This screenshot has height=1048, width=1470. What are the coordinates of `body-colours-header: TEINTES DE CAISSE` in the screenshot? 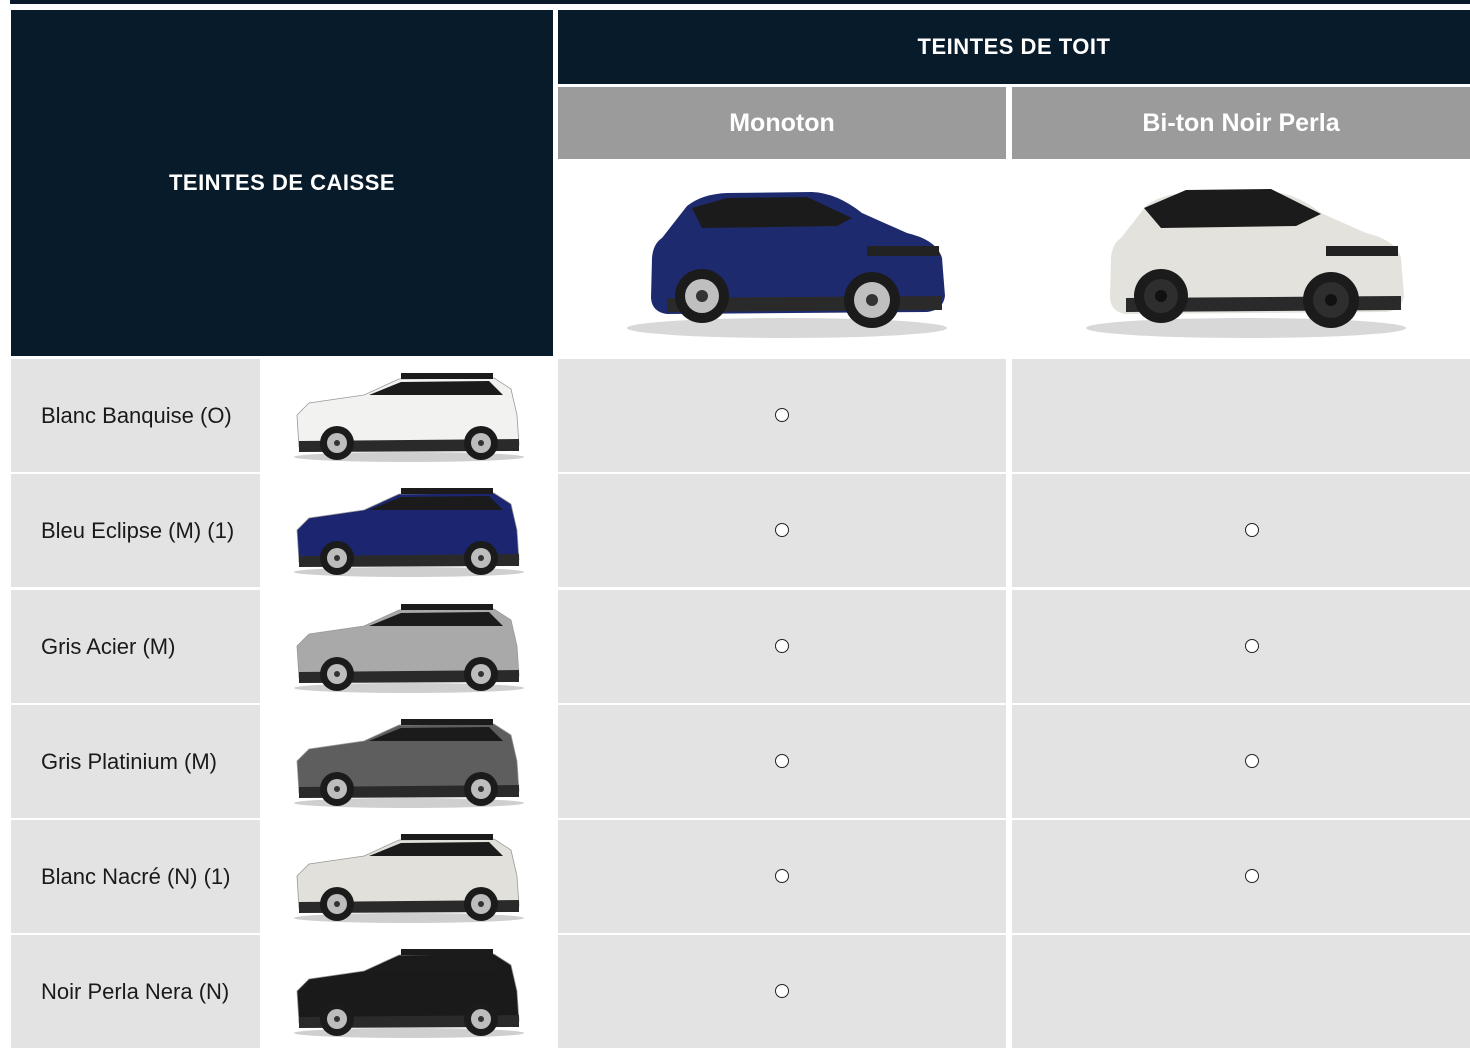 It's located at (282, 183).